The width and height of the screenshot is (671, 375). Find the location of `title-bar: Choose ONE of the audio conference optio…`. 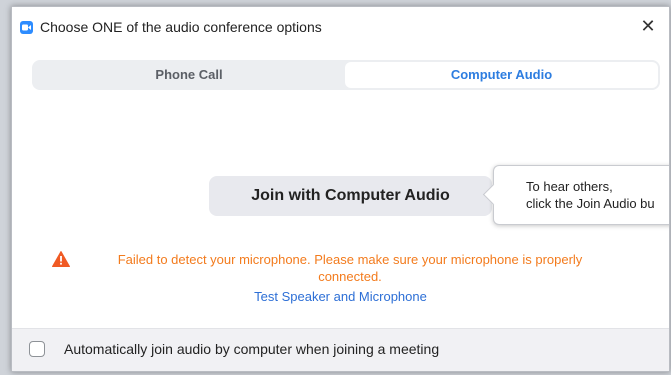

title-bar: Choose ONE of the audio conference optio… is located at coordinates (340, 27).